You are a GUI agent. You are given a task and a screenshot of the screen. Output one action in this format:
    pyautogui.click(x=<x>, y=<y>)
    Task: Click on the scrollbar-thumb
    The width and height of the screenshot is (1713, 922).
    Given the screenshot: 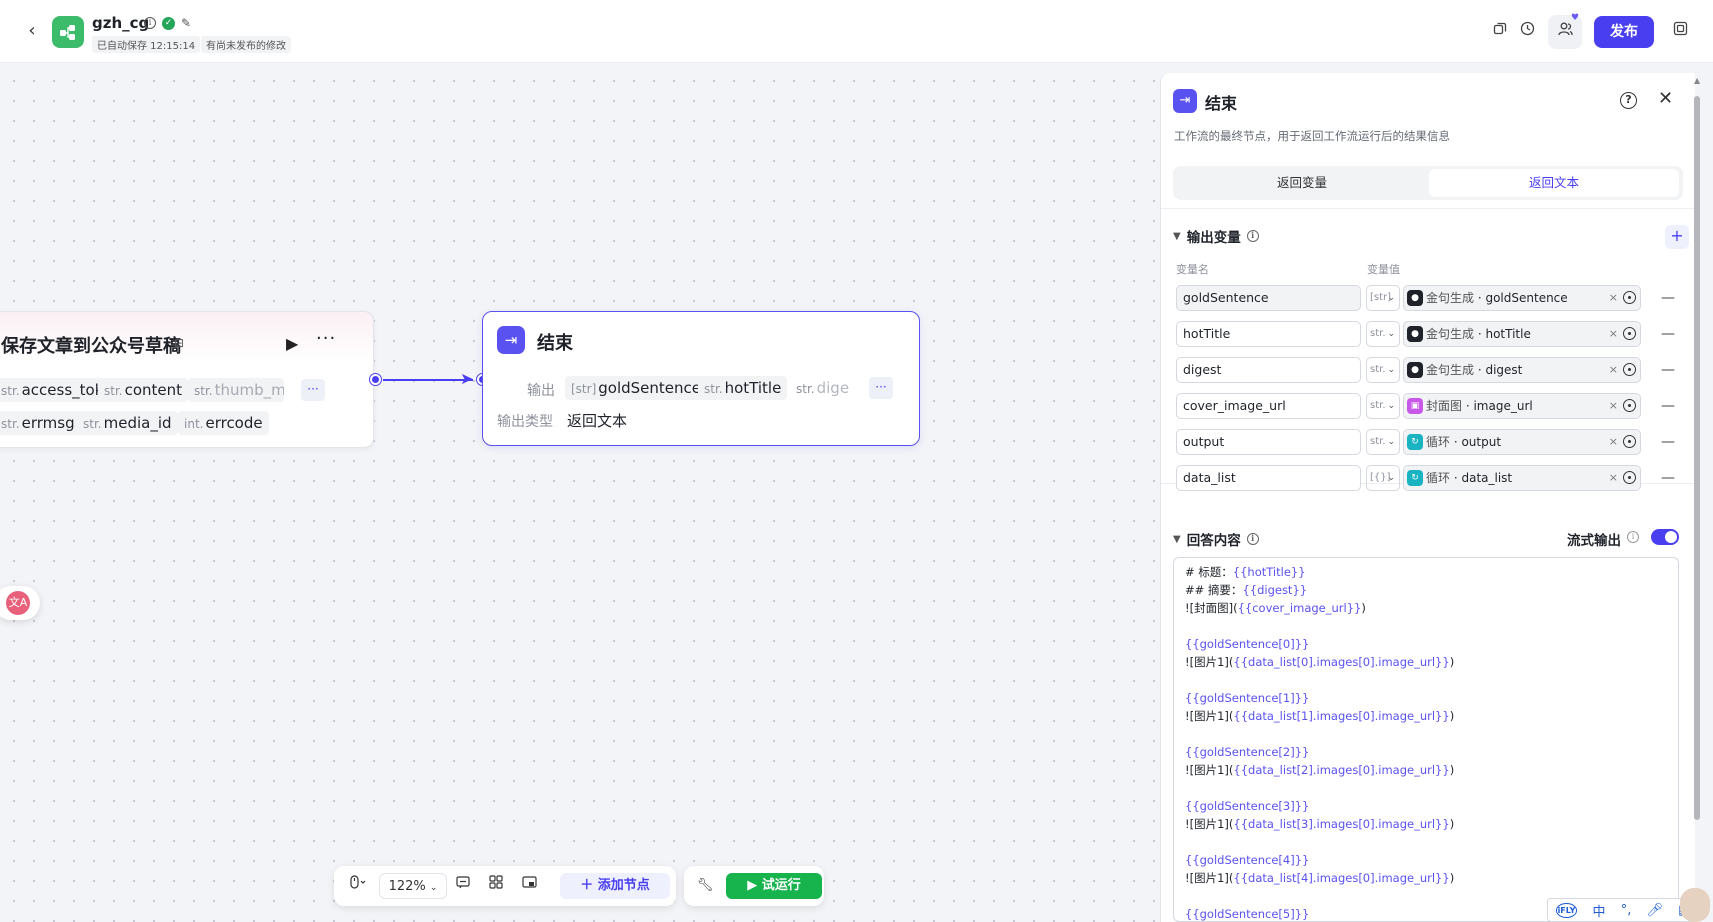 What is the action you would take?
    pyautogui.click(x=1697, y=458)
    